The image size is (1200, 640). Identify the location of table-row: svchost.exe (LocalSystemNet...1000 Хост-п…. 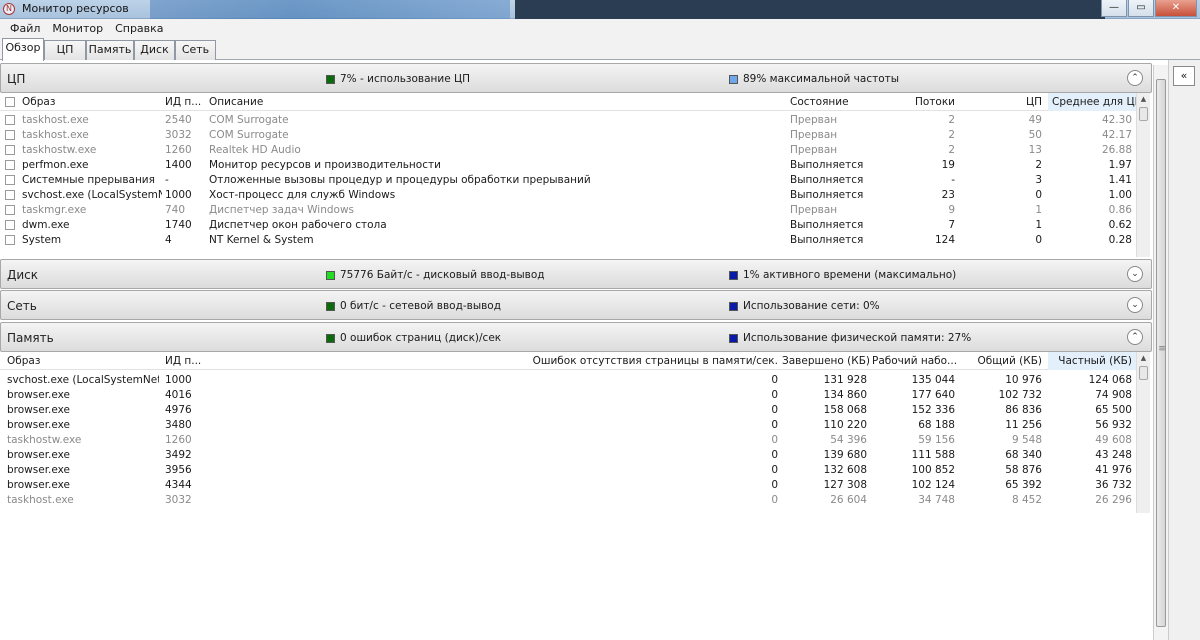
(568, 195).